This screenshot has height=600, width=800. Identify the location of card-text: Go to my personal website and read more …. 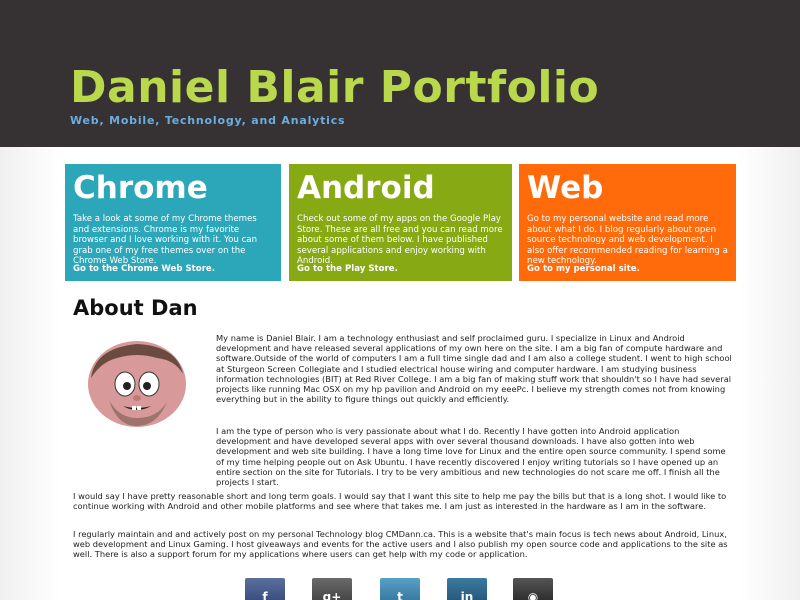
(627, 240).